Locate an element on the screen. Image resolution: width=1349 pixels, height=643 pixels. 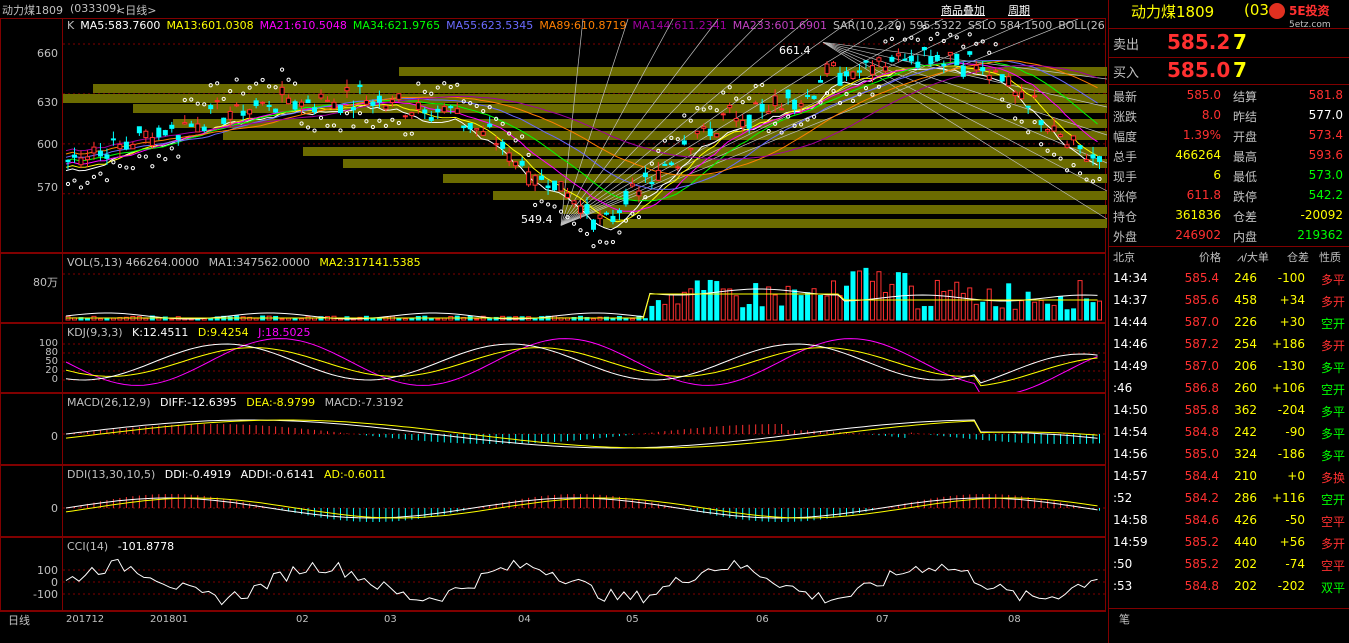
period-label: <日线> is located at coordinates (136, 10).